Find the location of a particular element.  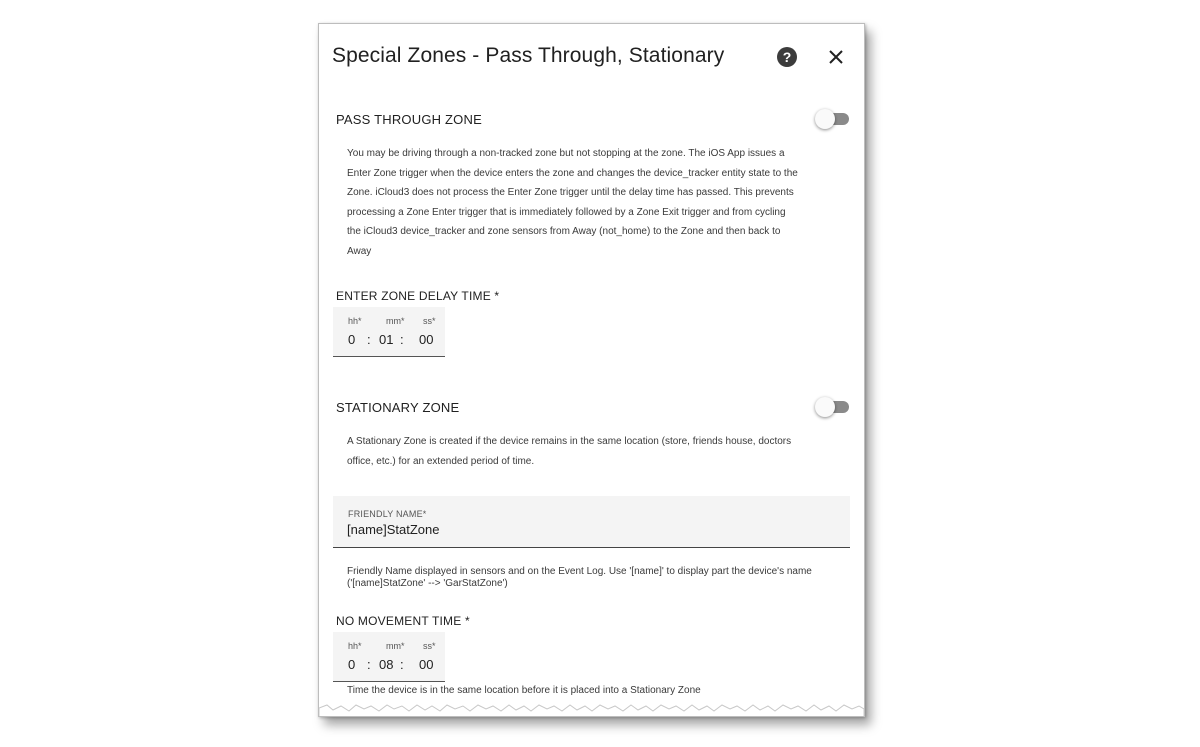

pass-through-zone-label: PASS THROUGH ZONE is located at coordinates (409, 119).